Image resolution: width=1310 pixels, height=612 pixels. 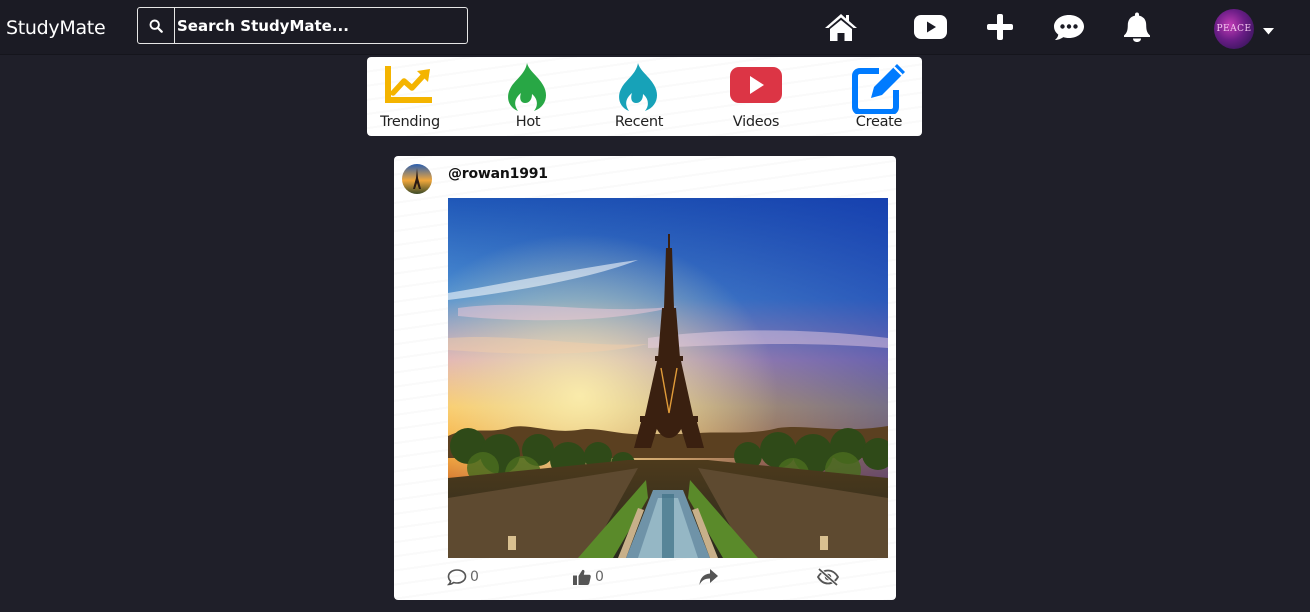 What do you see at coordinates (582, 577) in the screenshot?
I see `thumbs-up-icon` at bounding box center [582, 577].